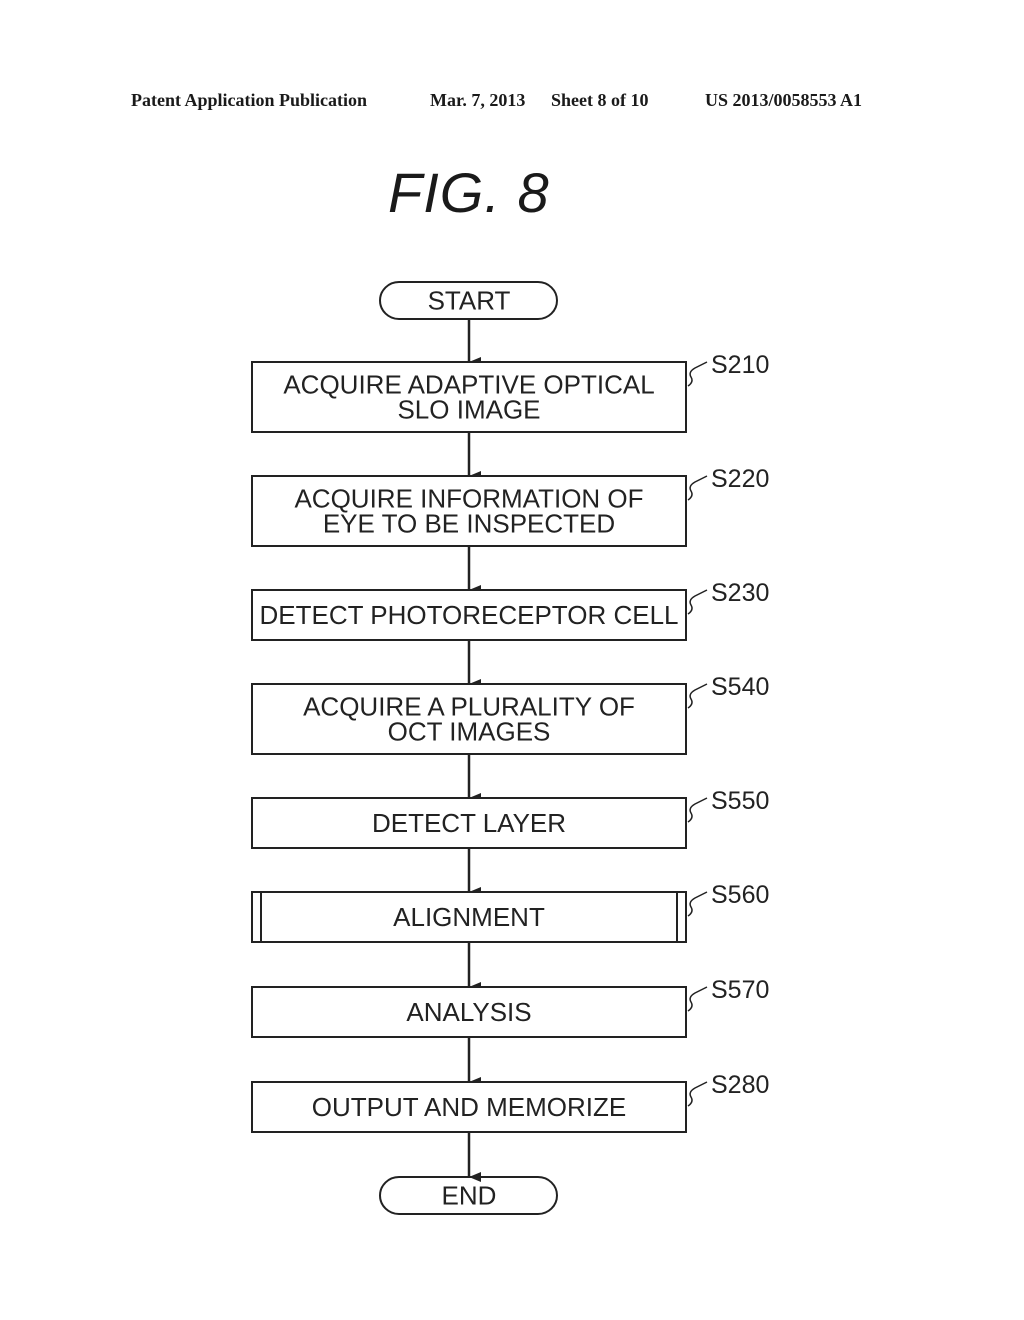  I want to click on step-s560-id: S560, so click(740, 895).